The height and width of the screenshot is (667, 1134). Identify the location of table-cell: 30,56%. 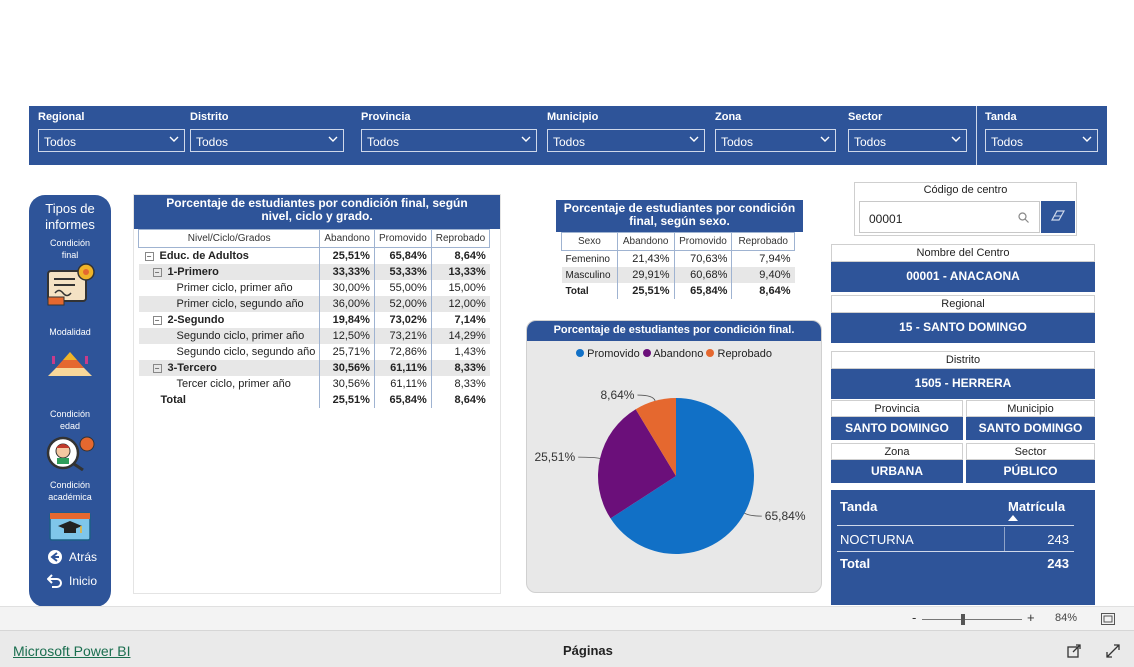
(347, 384).